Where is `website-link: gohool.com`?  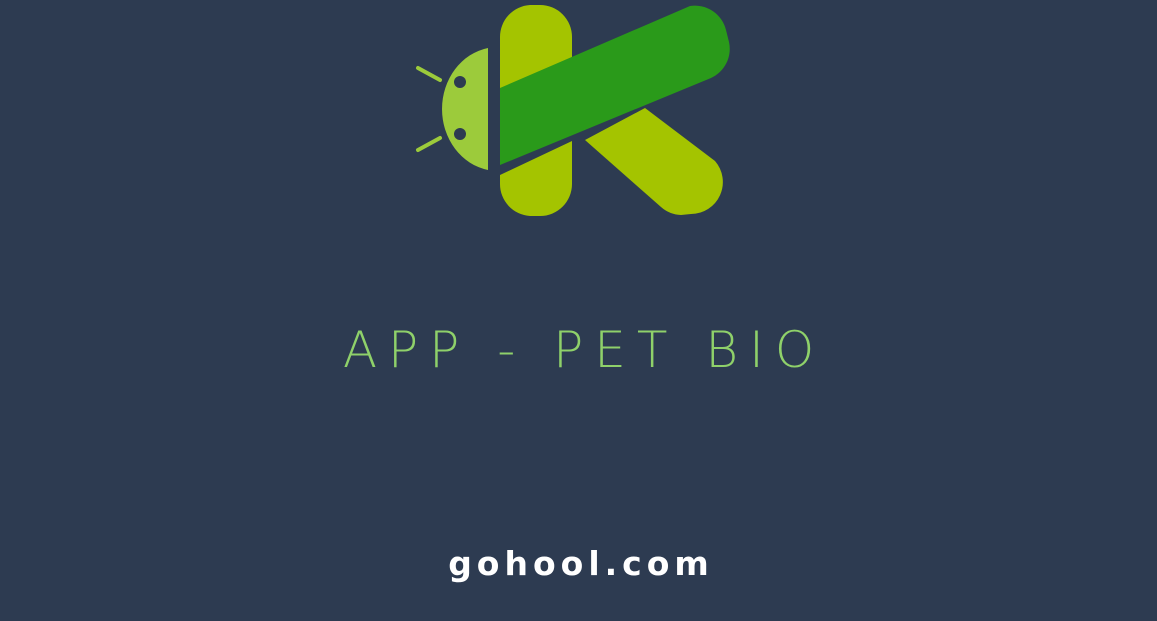
website-link: gohool.com is located at coordinates (578, 564).